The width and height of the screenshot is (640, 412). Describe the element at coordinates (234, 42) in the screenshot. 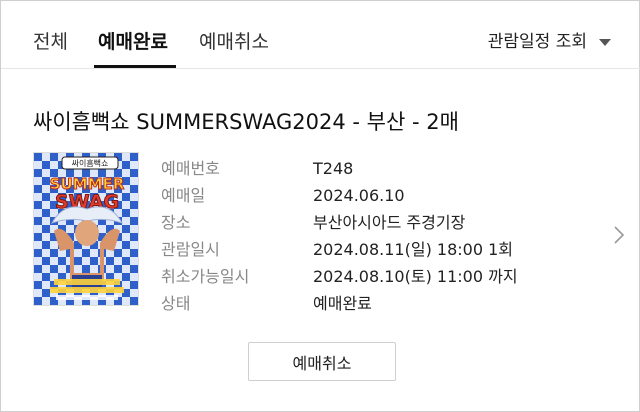

I see `tab-cancelled: 예매취소` at that location.